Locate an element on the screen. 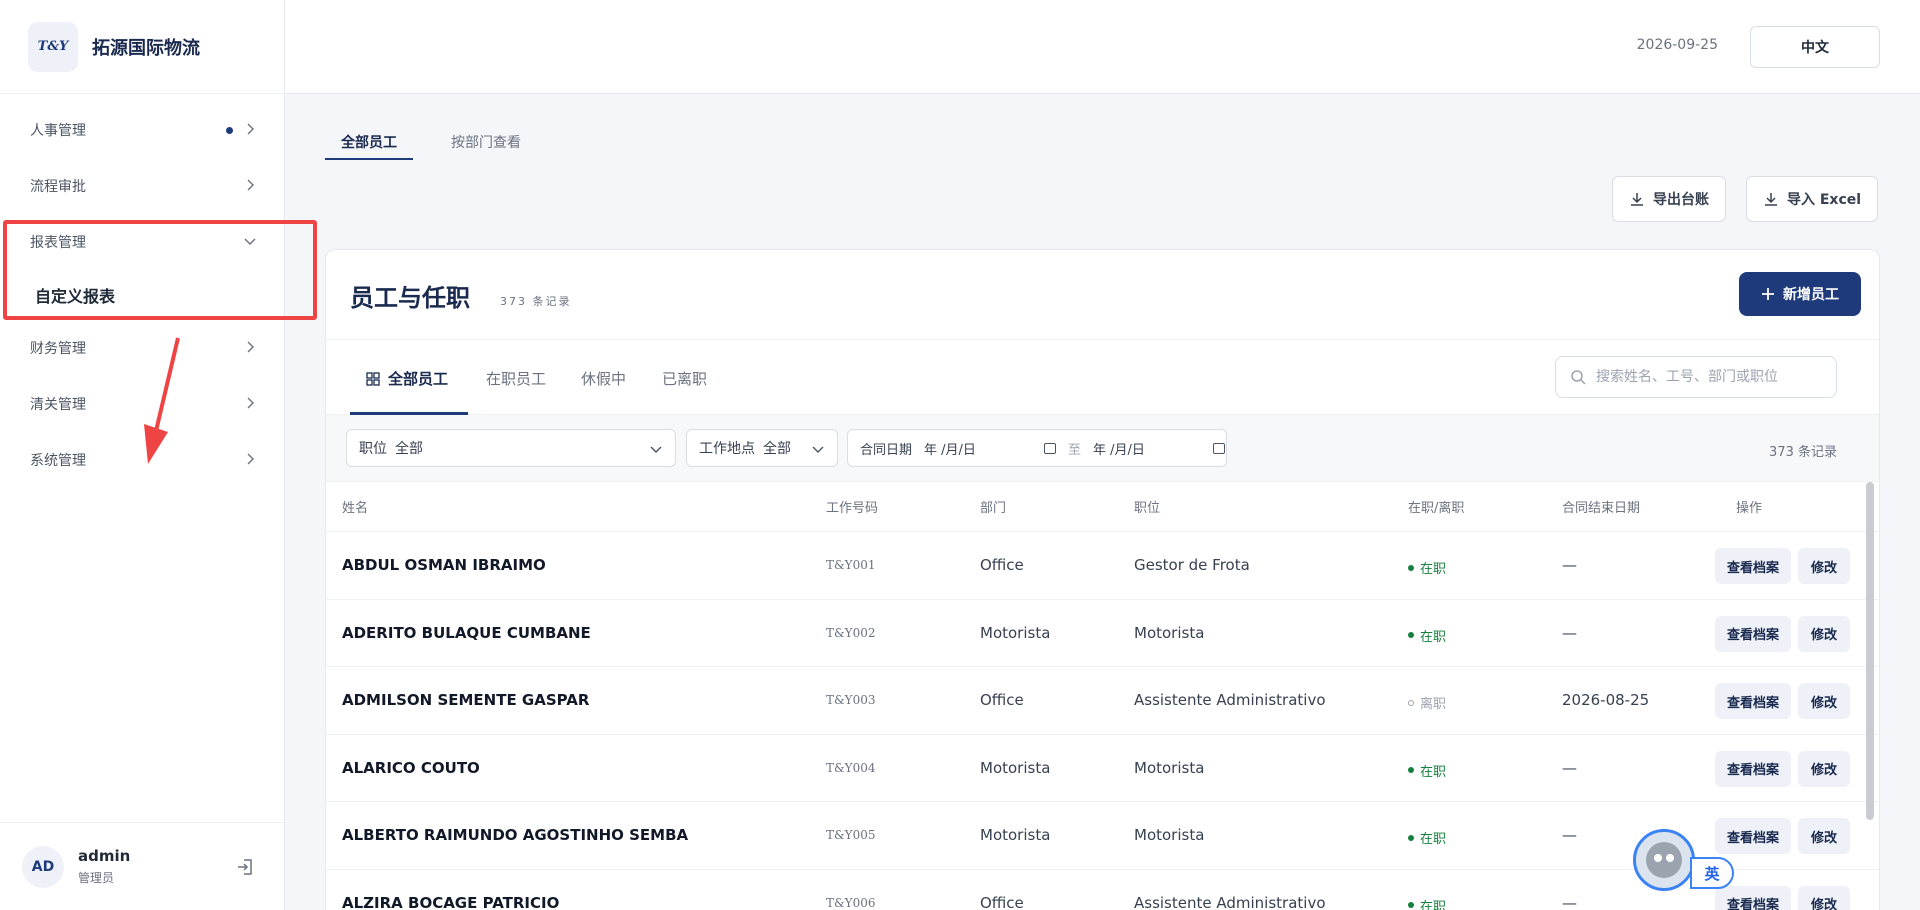 This screenshot has width=1920, height=910. add-employee-button: 新增员工 is located at coordinates (1800, 294).